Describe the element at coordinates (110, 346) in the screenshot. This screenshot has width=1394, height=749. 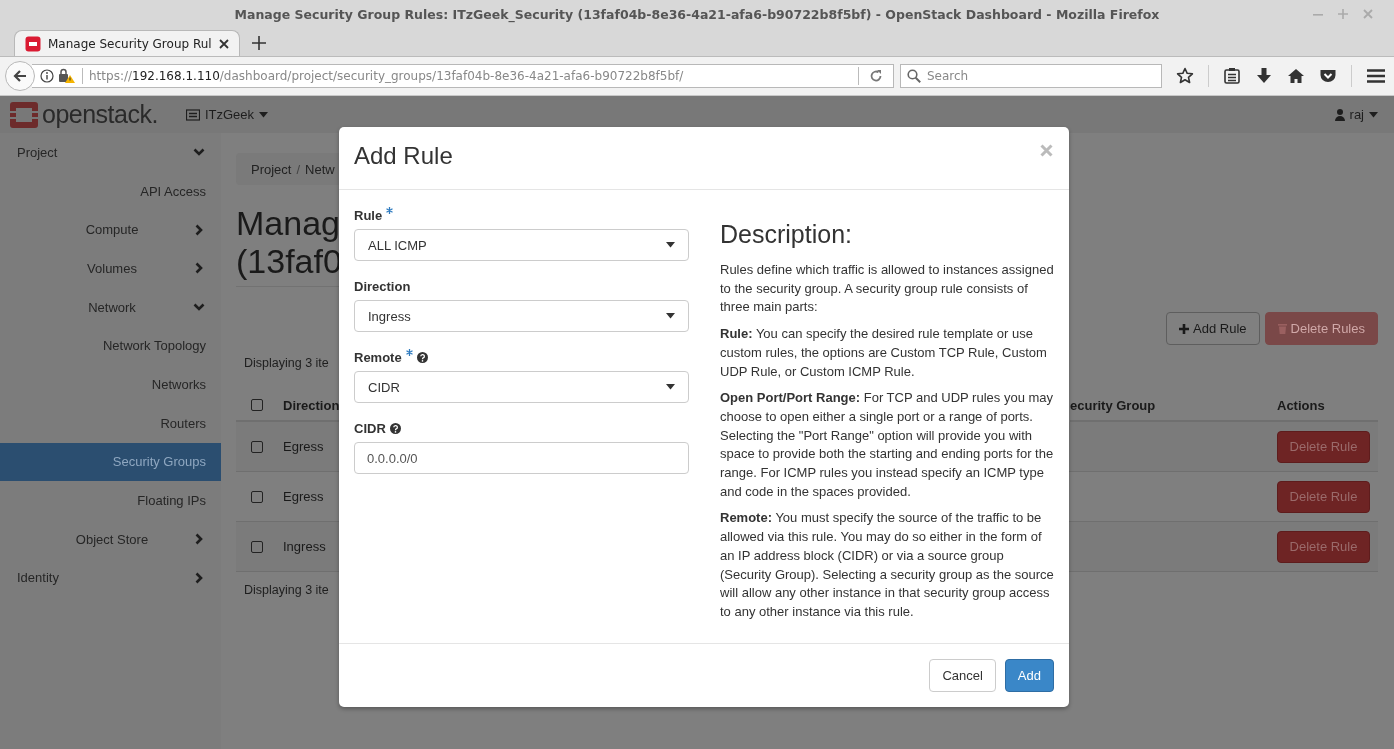
I see `sidebar-item: Network Topology` at that location.